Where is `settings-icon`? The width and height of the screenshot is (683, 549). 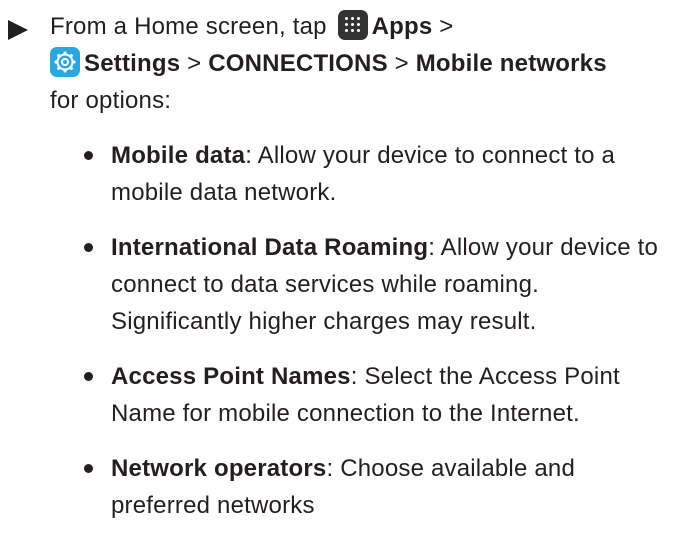
settings-icon is located at coordinates (65, 62).